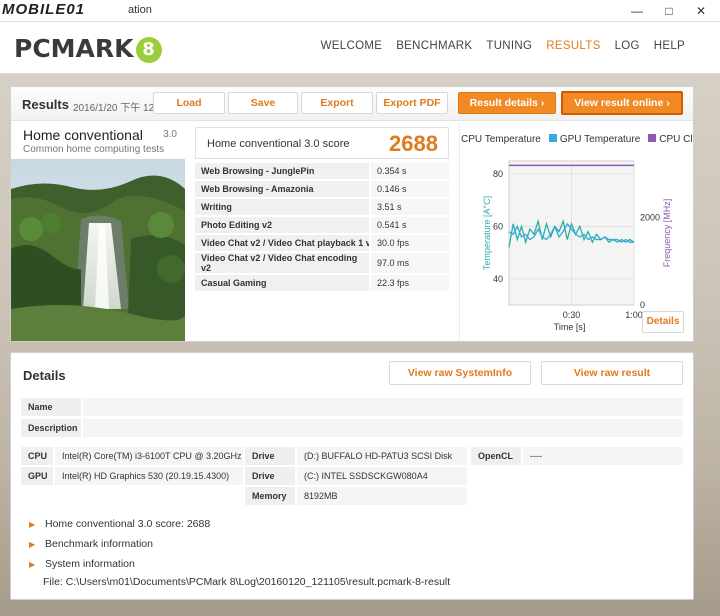 This screenshot has width=720, height=616. What do you see at coordinates (637, 11) in the screenshot?
I see `minimize-icon: —` at bounding box center [637, 11].